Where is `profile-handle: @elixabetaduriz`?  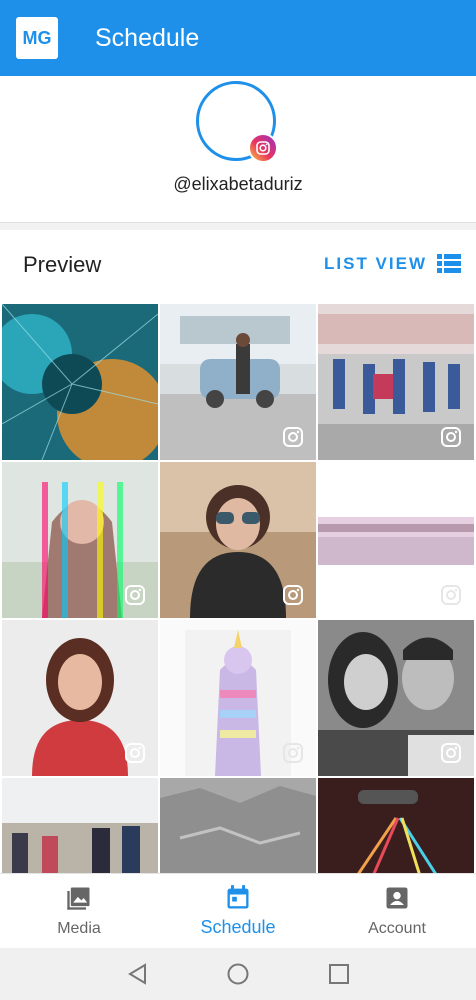
profile-handle: @elixabetaduriz is located at coordinates (238, 184).